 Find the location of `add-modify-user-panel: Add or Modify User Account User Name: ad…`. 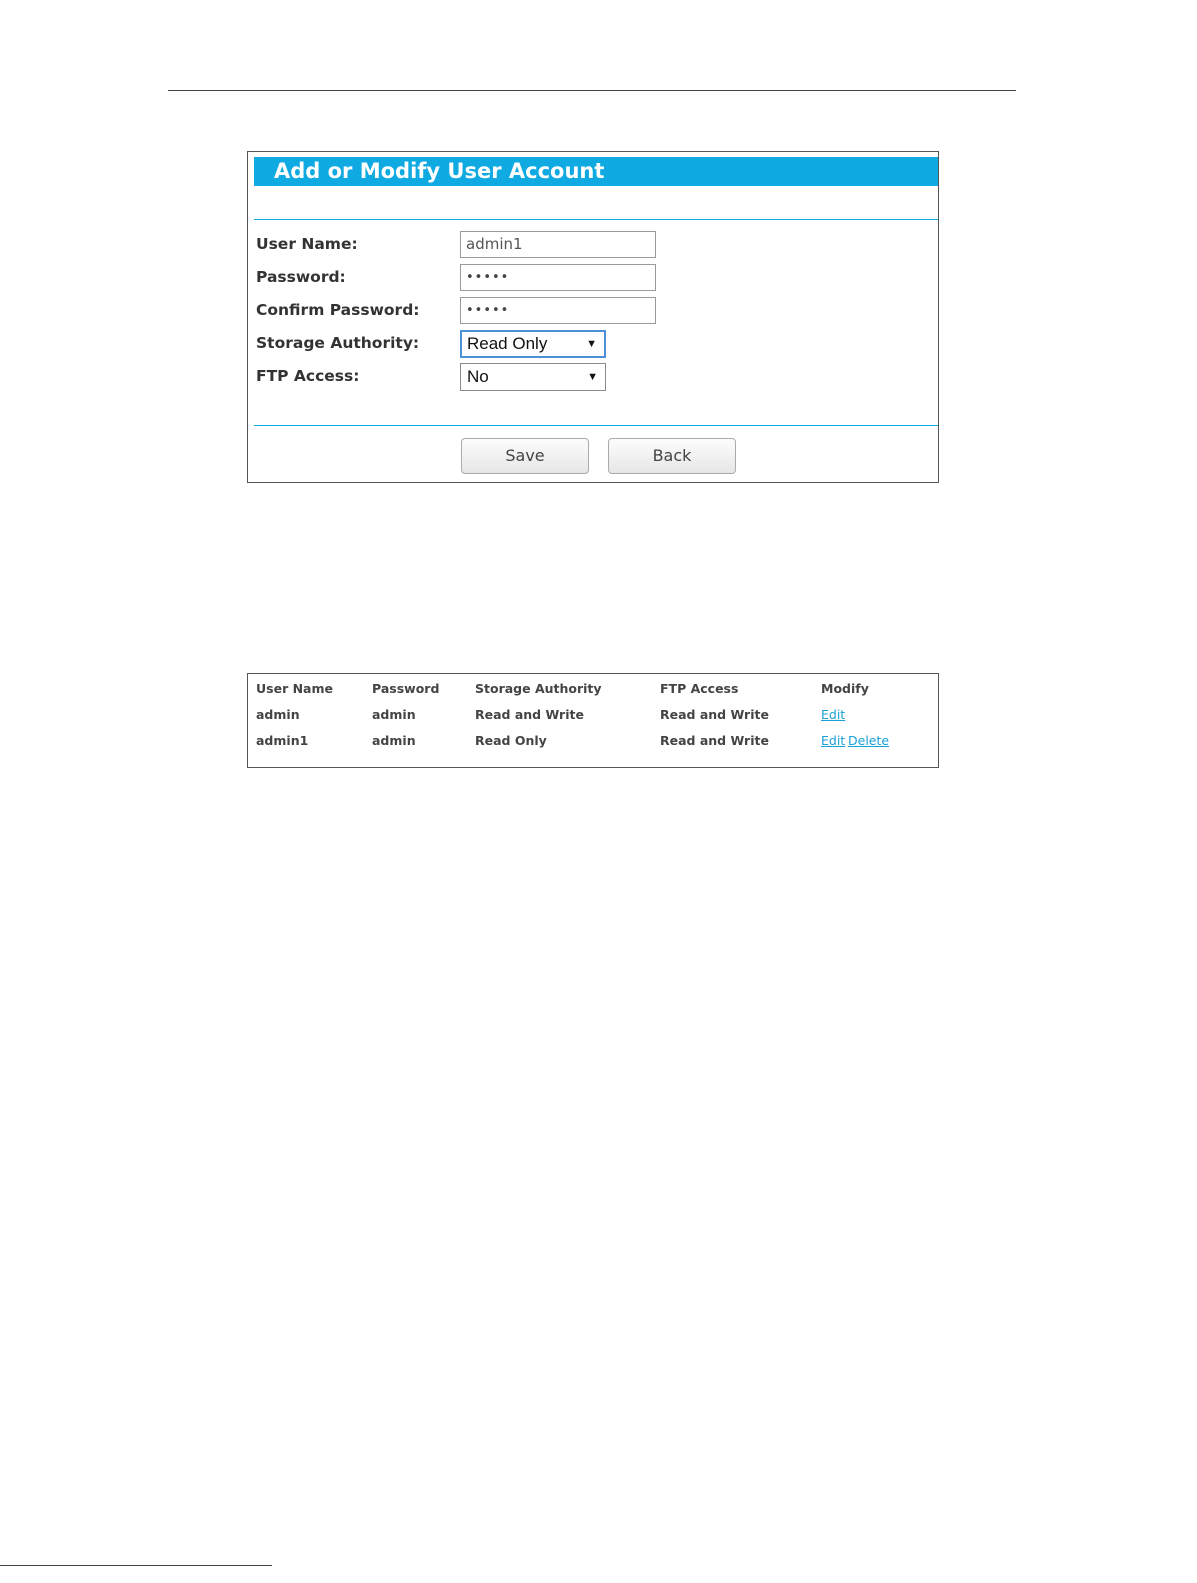

add-modify-user-panel: Add or Modify User Account User Name: ad… is located at coordinates (593, 317).